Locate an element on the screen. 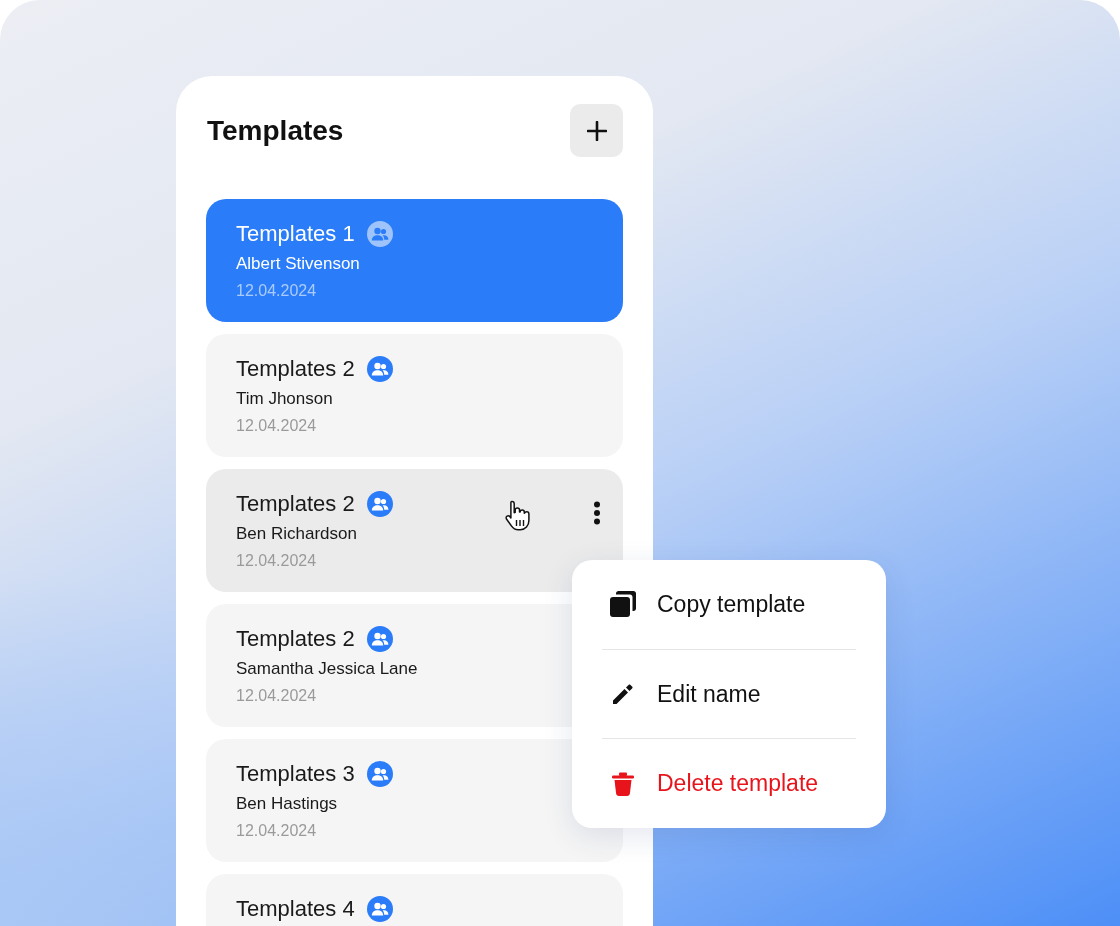 The height and width of the screenshot is (926, 1120). plus-icon is located at coordinates (596, 130).